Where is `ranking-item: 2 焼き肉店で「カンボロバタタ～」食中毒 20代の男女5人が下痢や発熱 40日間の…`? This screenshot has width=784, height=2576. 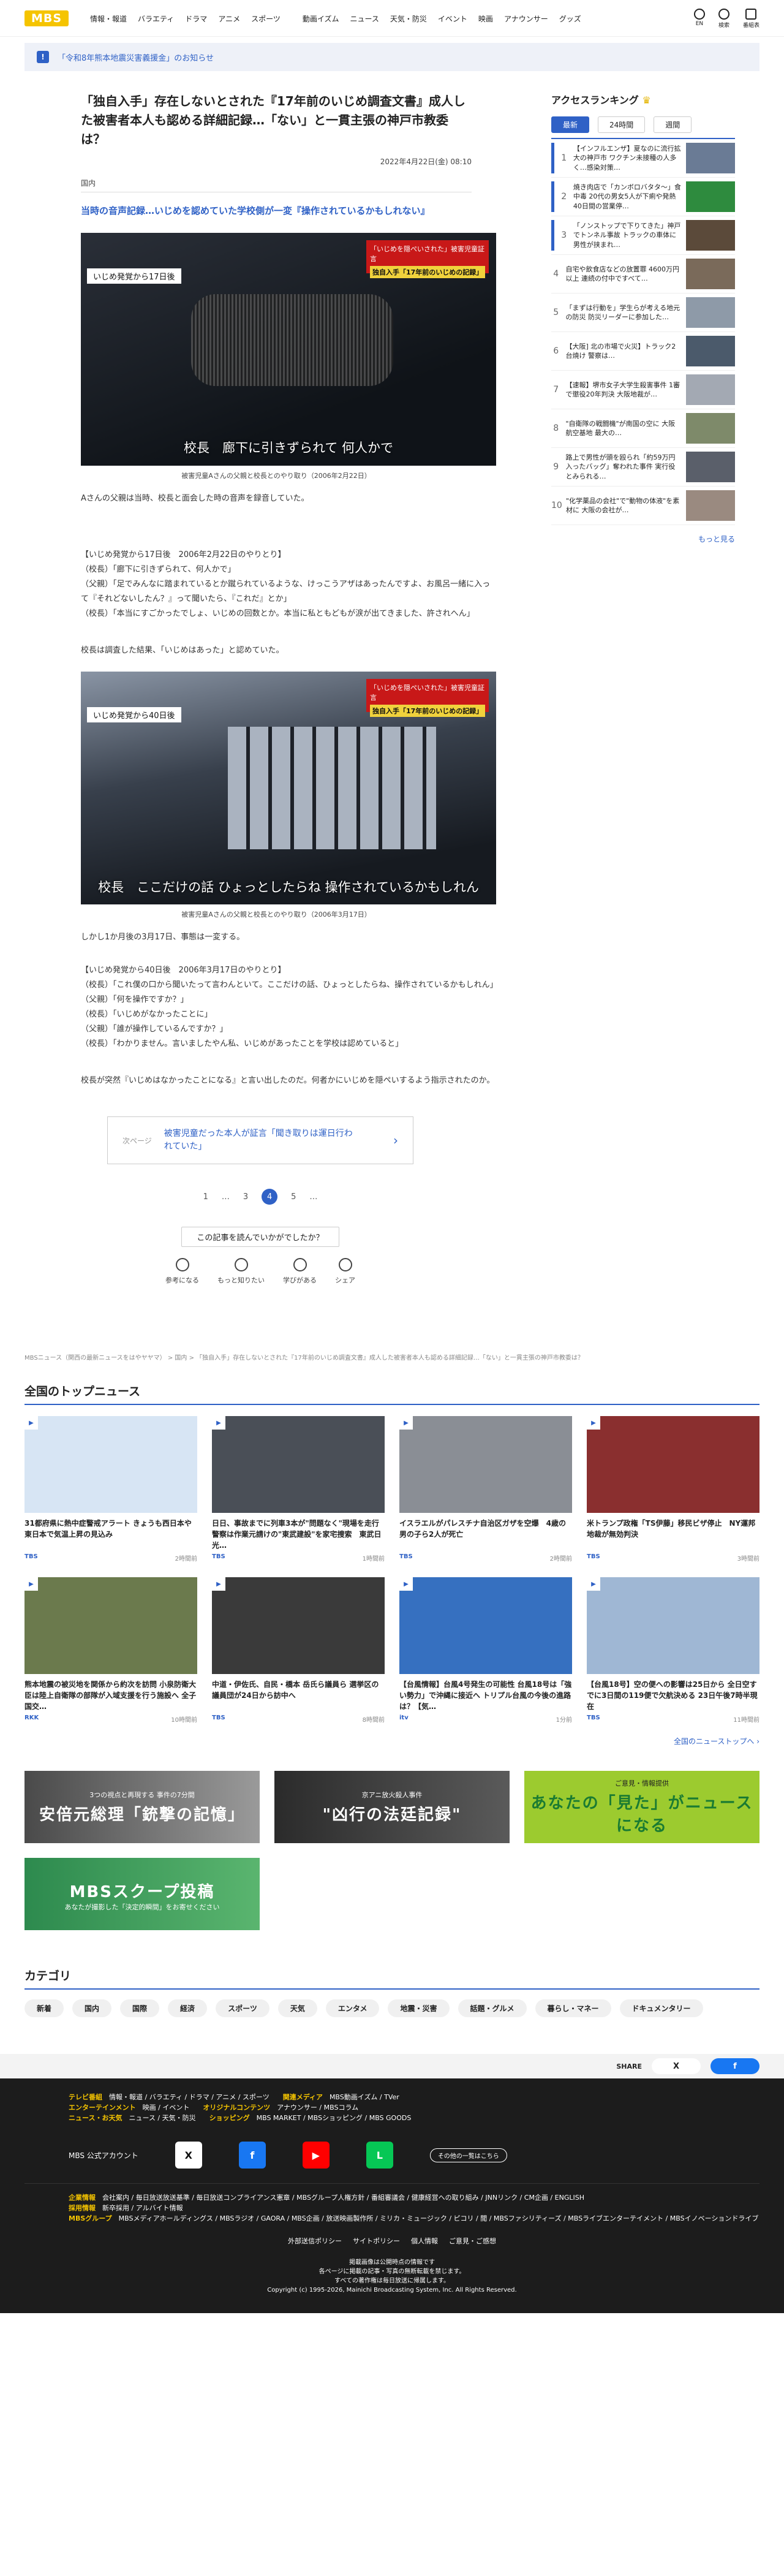 ranking-item: 2 焼き肉店で「カンボロバタタ～」食中毒 20代の男女5人が下痢や発熱 40日間の… is located at coordinates (643, 197).